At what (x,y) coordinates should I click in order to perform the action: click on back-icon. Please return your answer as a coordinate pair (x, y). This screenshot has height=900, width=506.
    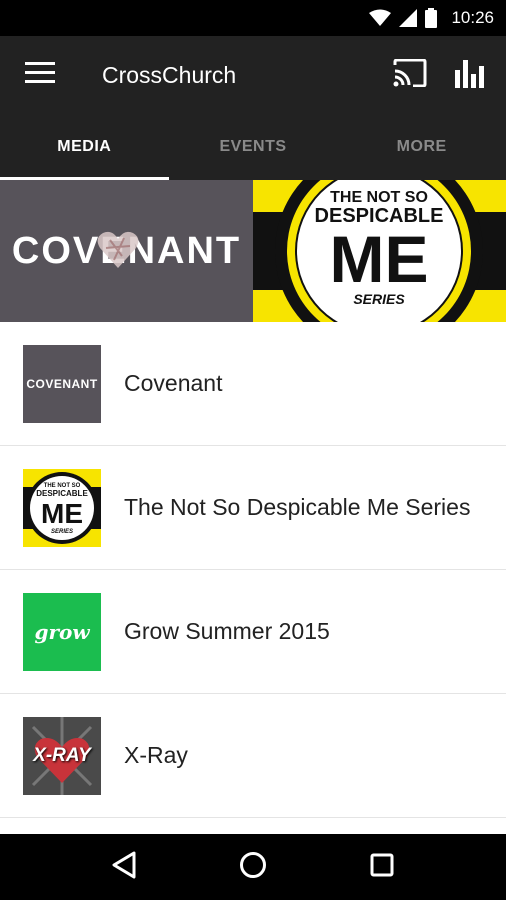
    Looking at the image, I should click on (124, 867).